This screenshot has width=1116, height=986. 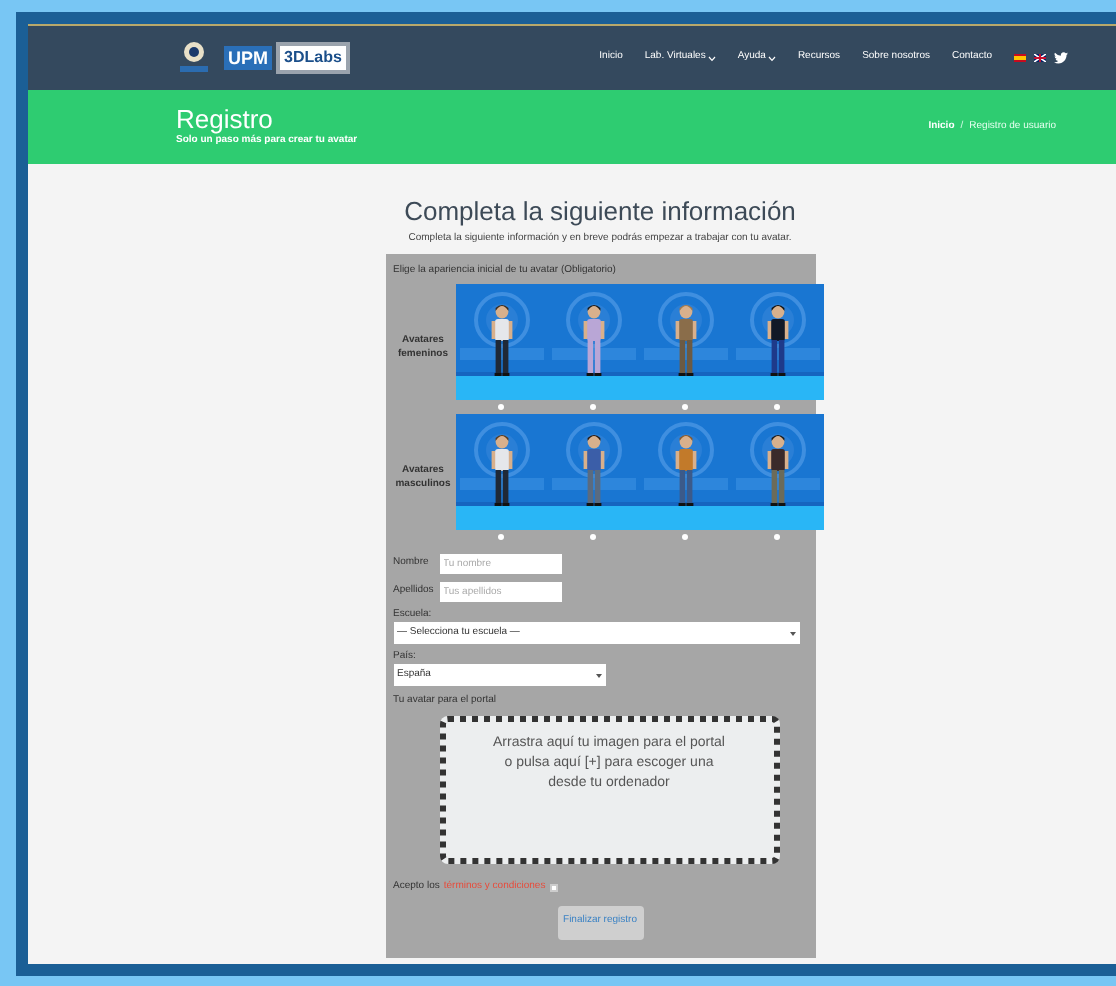 What do you see at coordinates (313, 58) in the screenshot?
I see `logo-text: 3DLabs` at bounding box center [313, 58].